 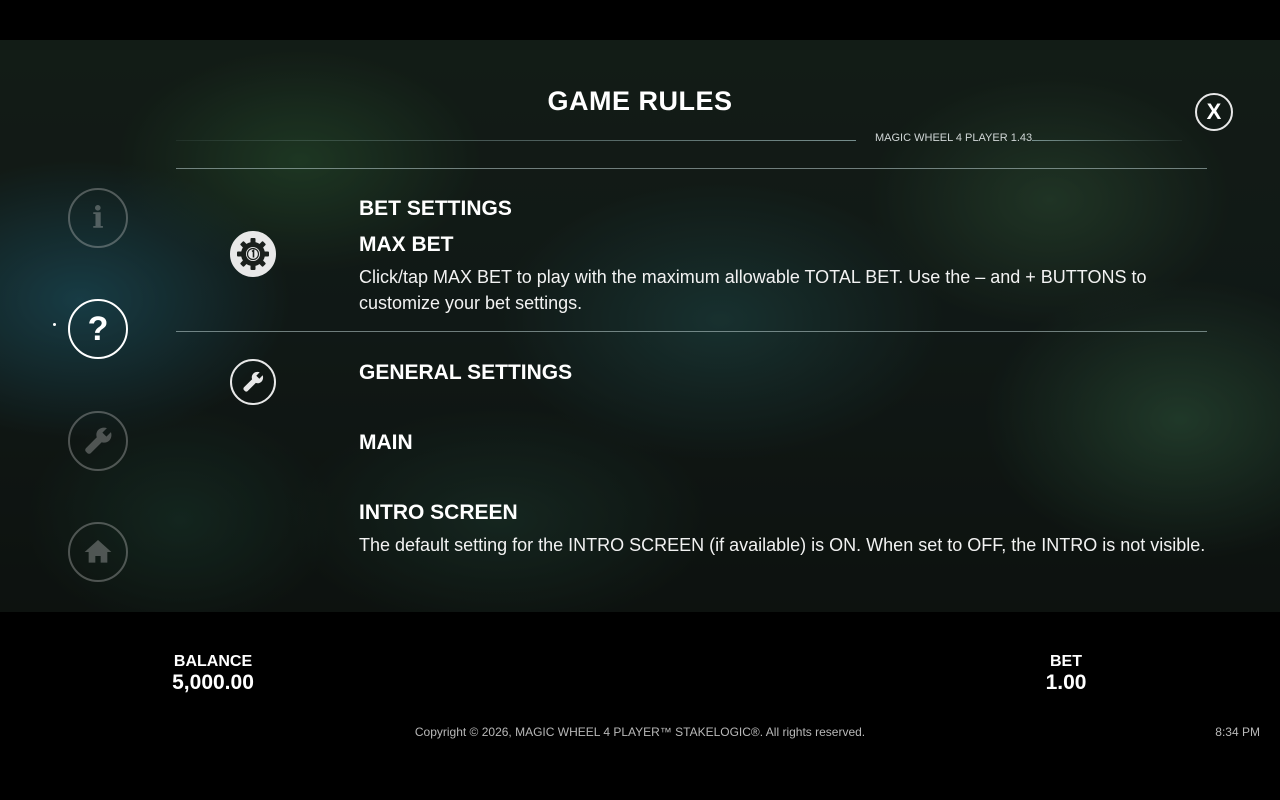 What do you see at coordinates (691, 168) in the screenshot?
I see `content-divider-top` at bounding box center [691, 168].